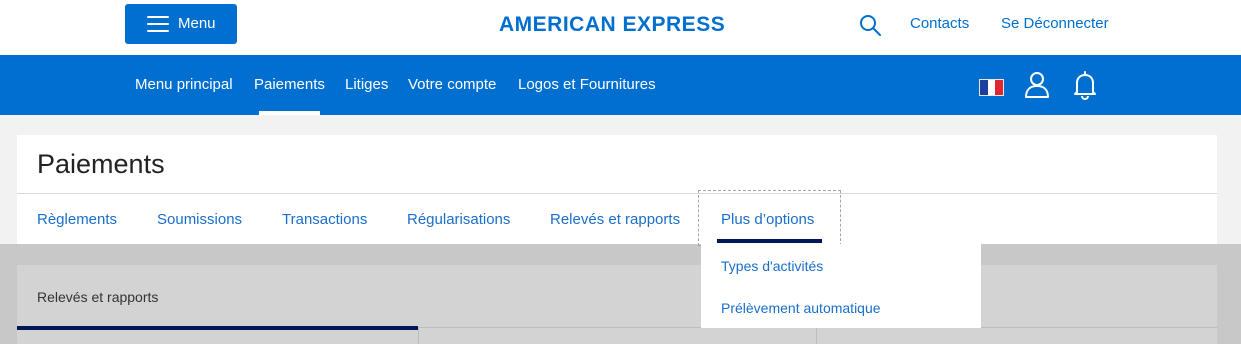  Describe the element at coordinates (587, 84) in the screenshot. I see `nav-item-logos-fournitures: Logos et Fournitures` at that location.